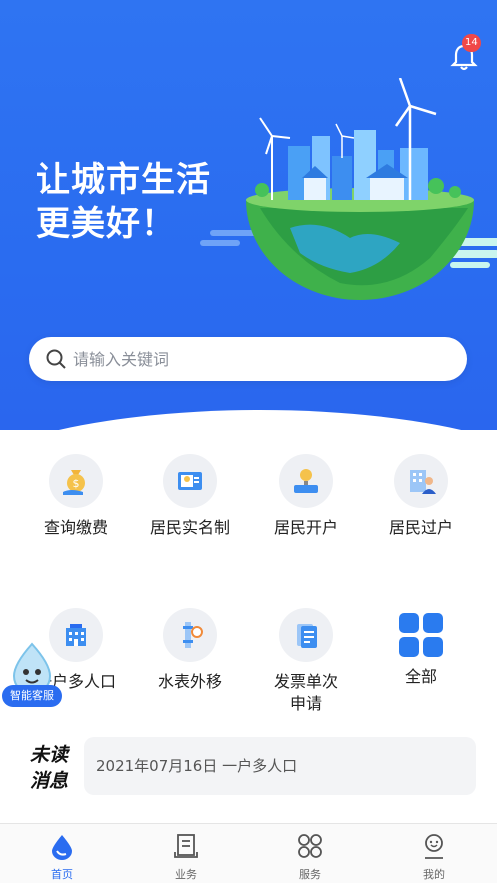  I want to click on tab-home: 首页, so click(62, 853).